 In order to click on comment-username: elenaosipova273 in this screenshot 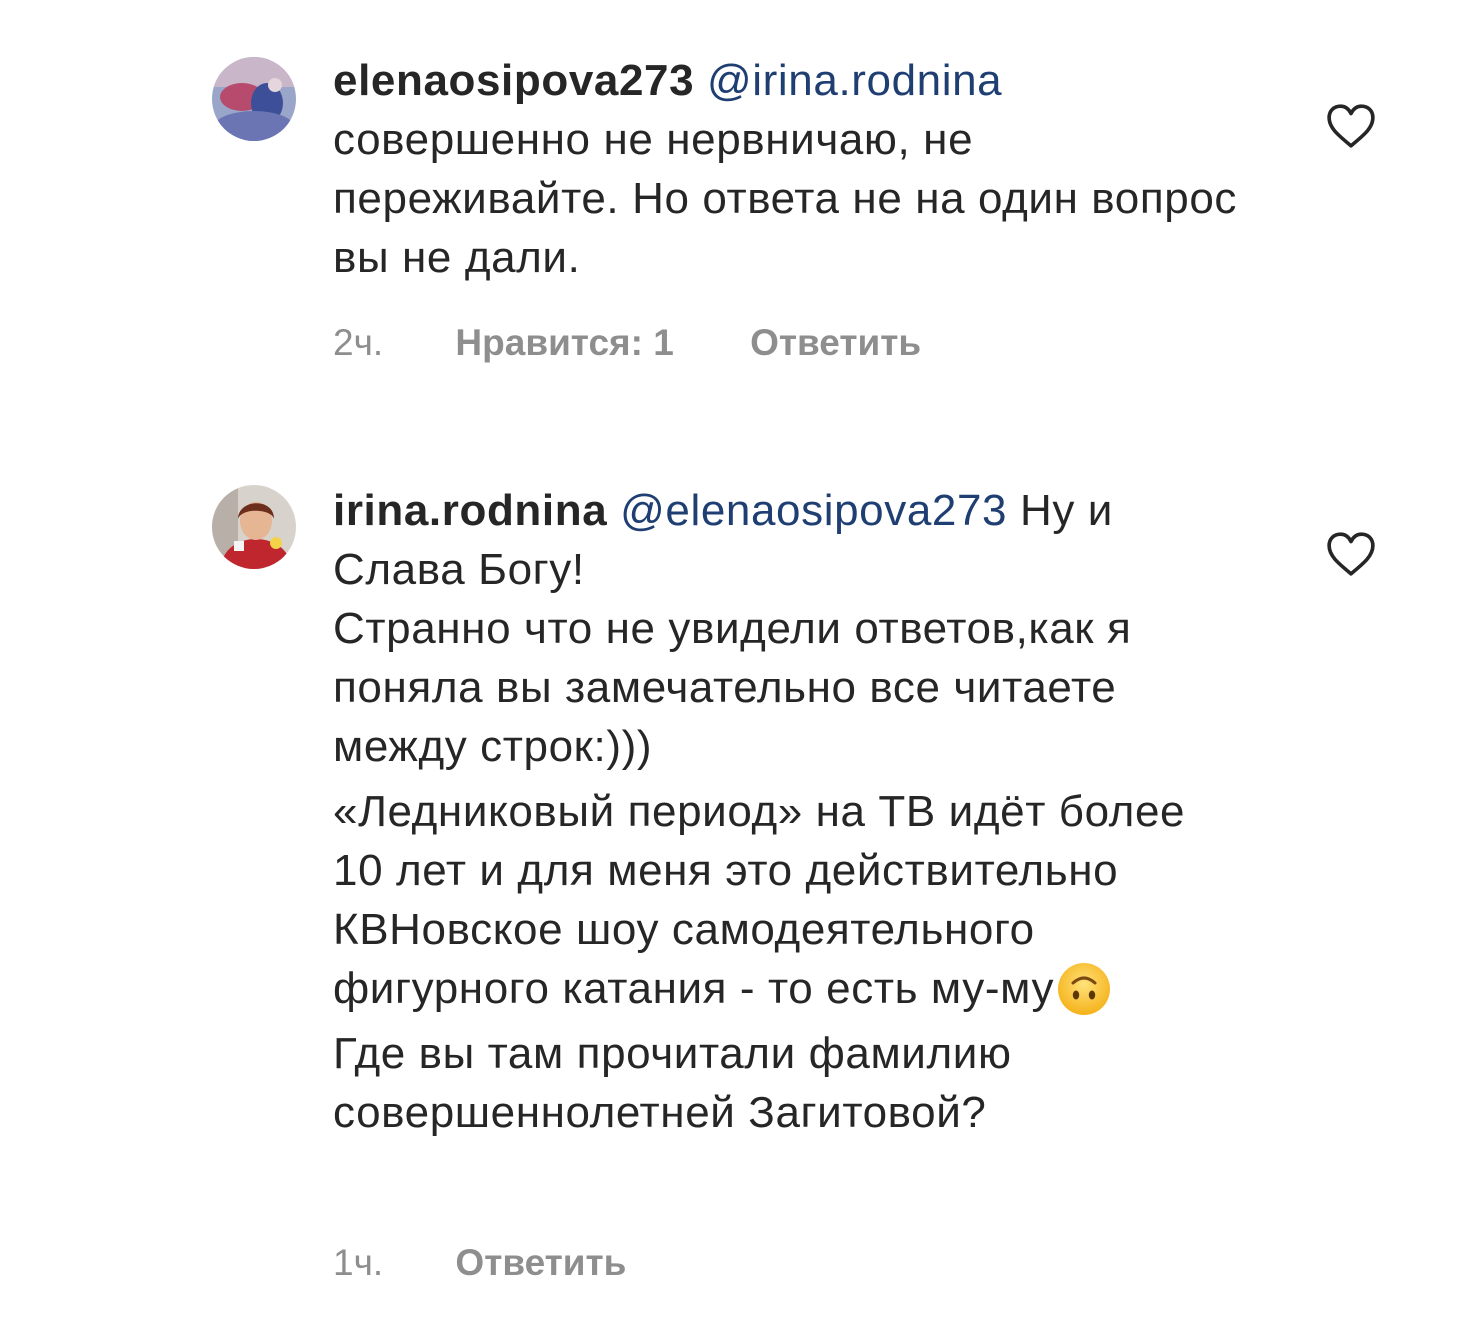, I will do `click(513, 80)`.